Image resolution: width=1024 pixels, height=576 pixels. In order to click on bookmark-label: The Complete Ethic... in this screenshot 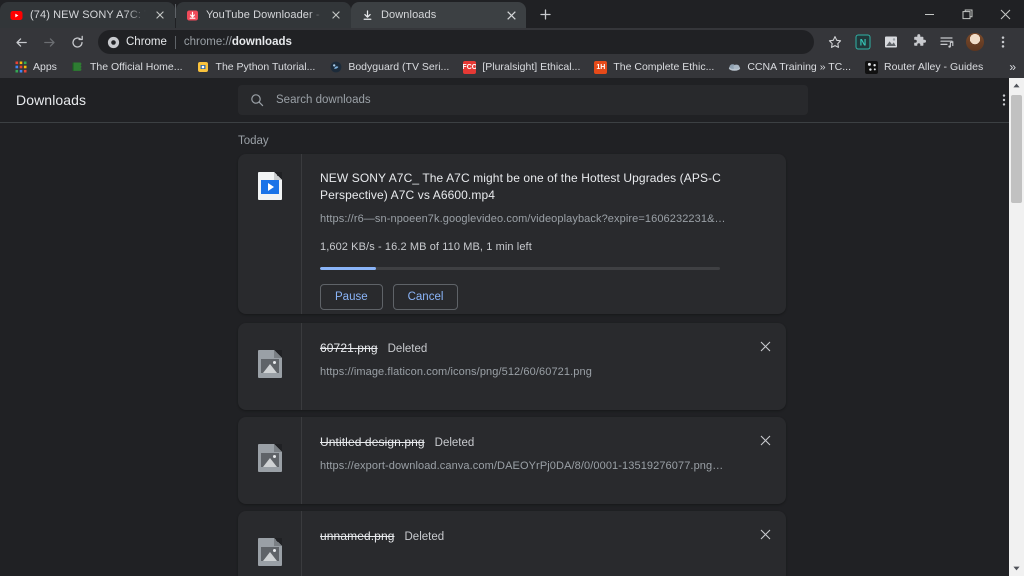, I will do `click(664, 67)`.